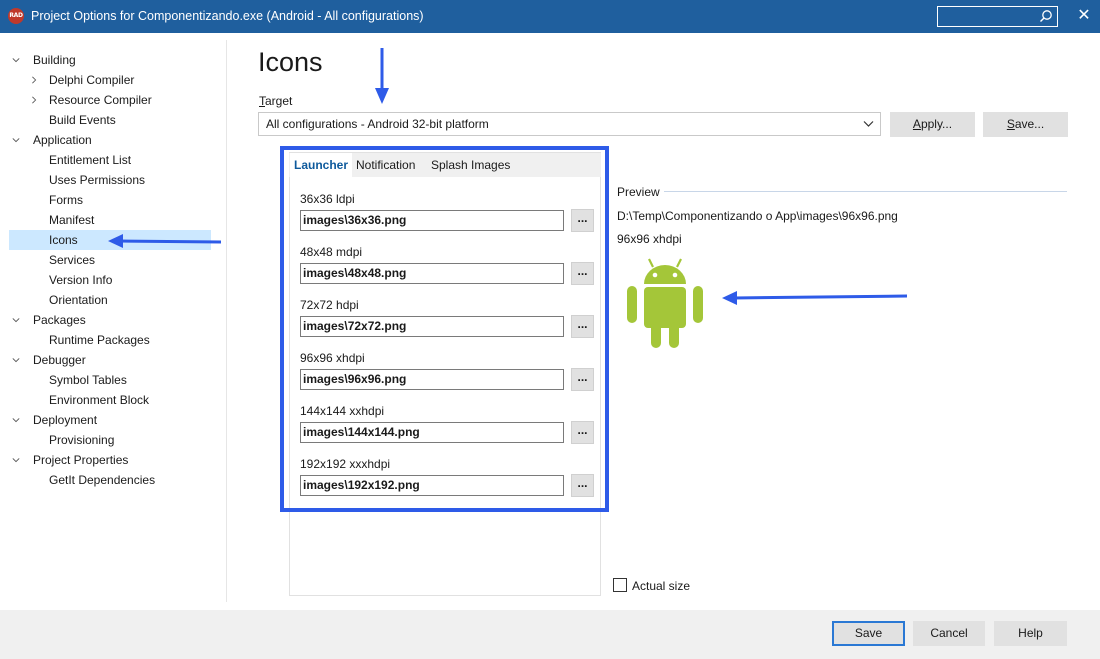 This screenshot has width=1100, height=659. What do you see at coordinates (113, 60) in the screenshot?
I see `tree-item-building: Building` at bounding box center [113, 60].